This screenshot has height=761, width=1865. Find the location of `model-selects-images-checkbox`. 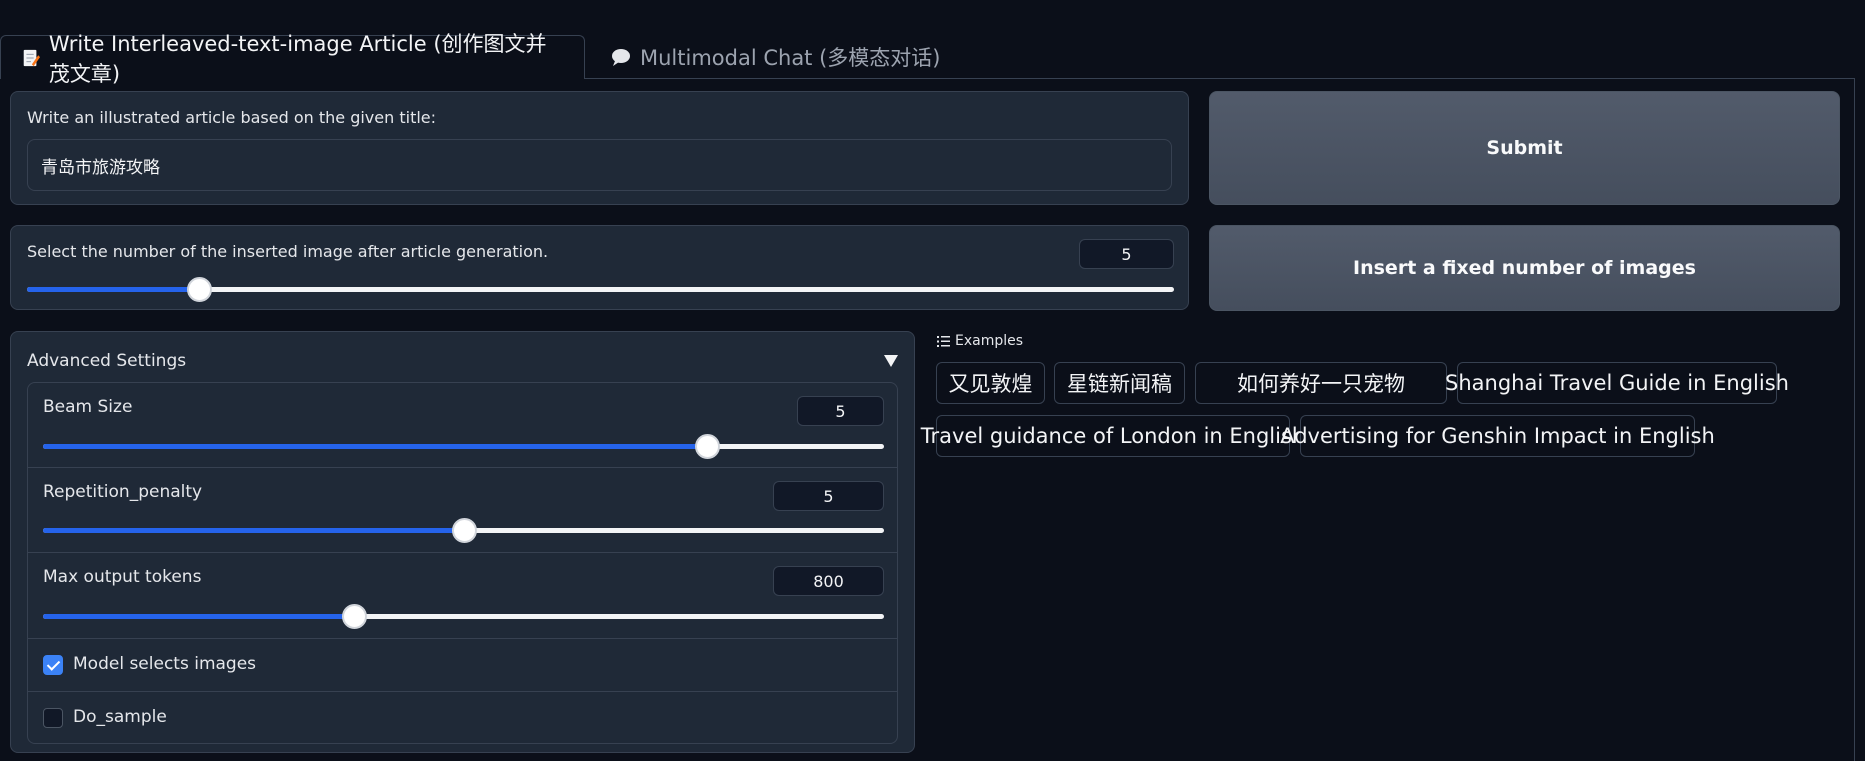

model-selects-images-checkbox is located at coordinates (53, 665).